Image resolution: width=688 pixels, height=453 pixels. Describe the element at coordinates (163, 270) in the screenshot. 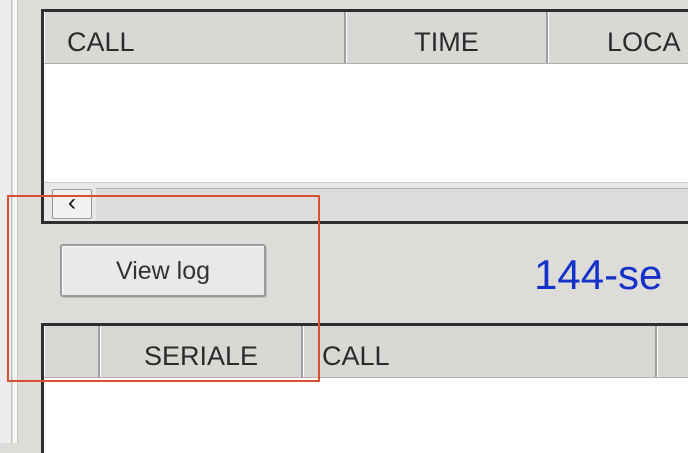

I see `view-log-button: View log` at that location.